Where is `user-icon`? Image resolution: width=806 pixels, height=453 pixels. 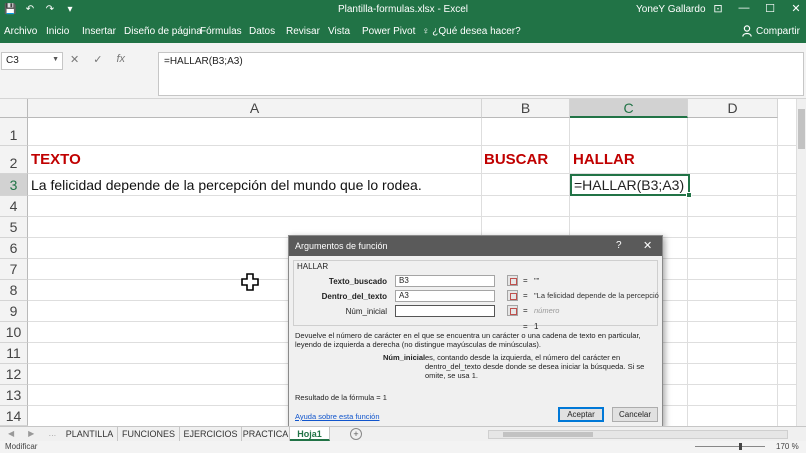
user-icon is located at coordinates (747, 31).